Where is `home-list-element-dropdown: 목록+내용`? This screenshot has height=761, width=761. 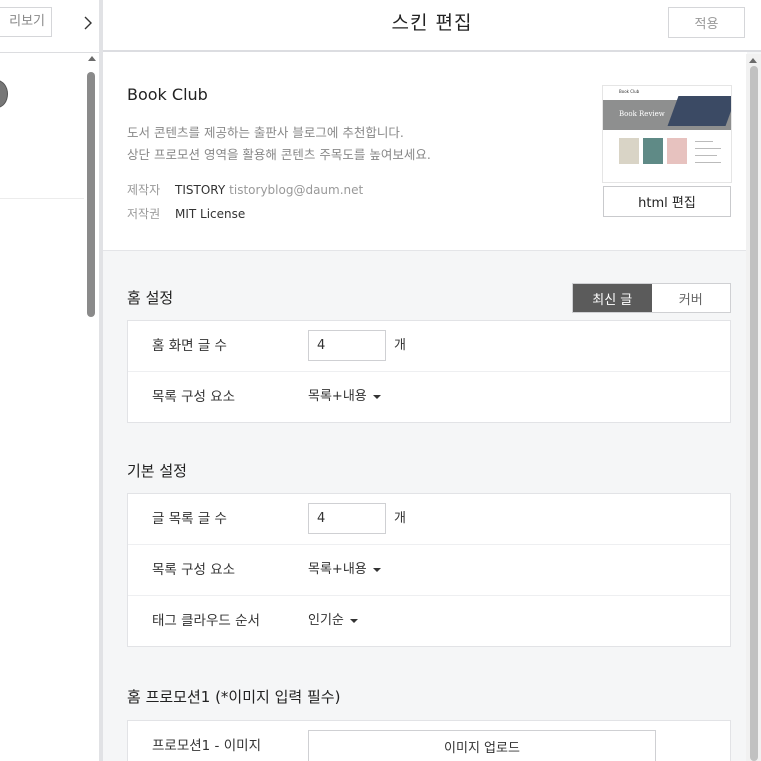
home-list-element-dropdown: 목록+내용 is located at coordinates (344, 397).